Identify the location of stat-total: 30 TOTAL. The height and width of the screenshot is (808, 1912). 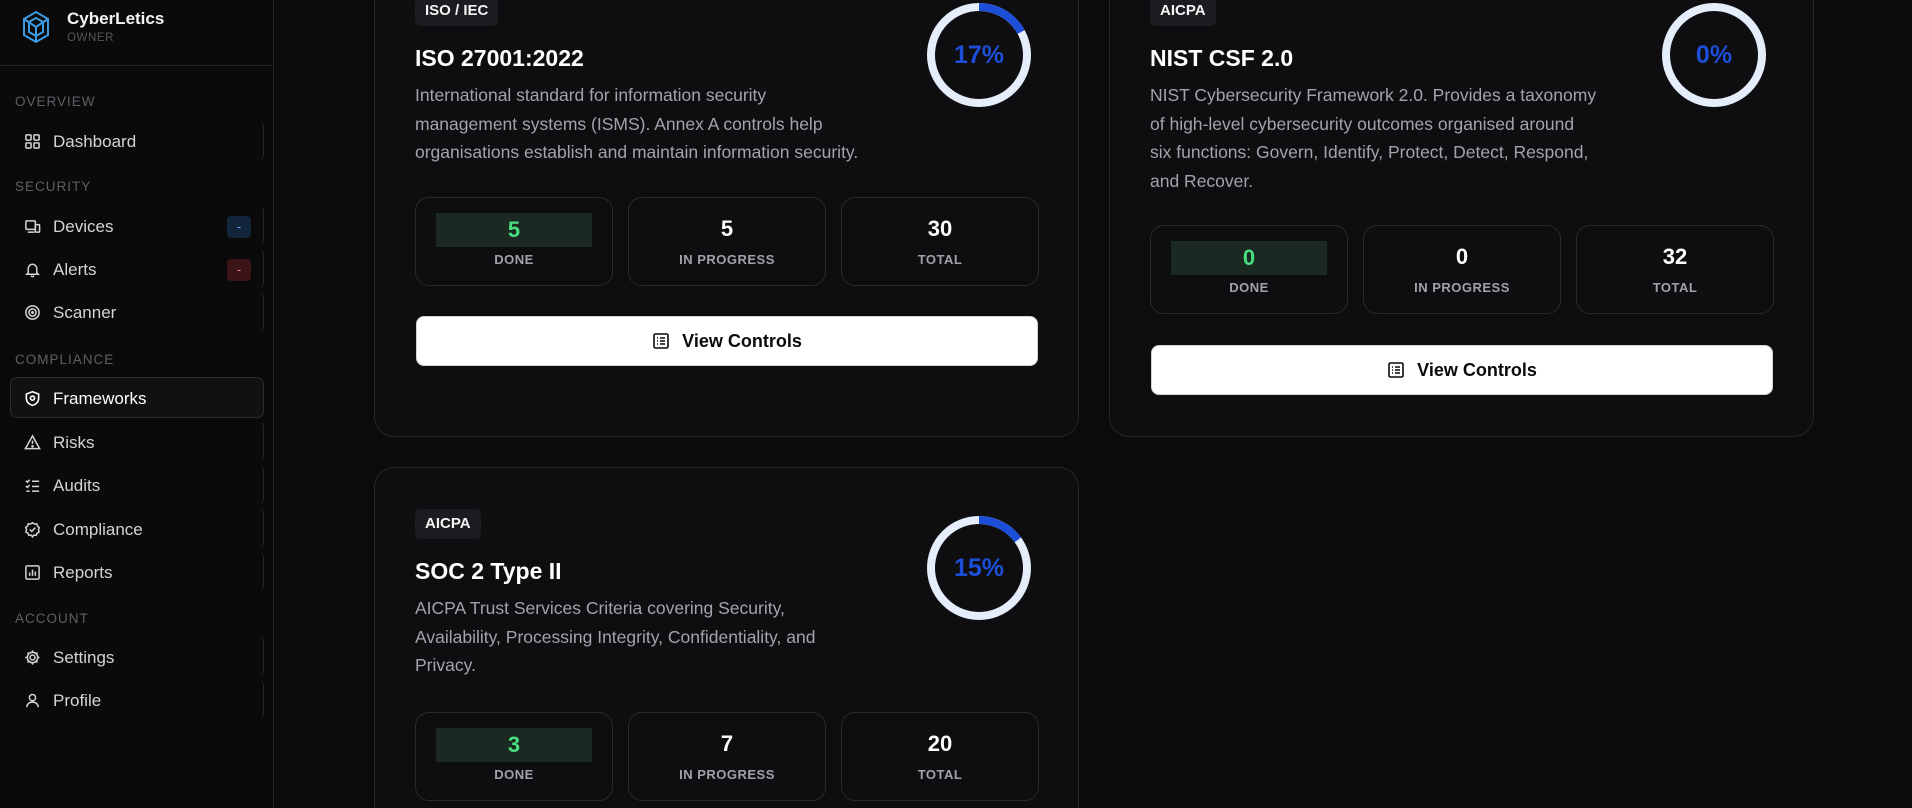
(940, 241).